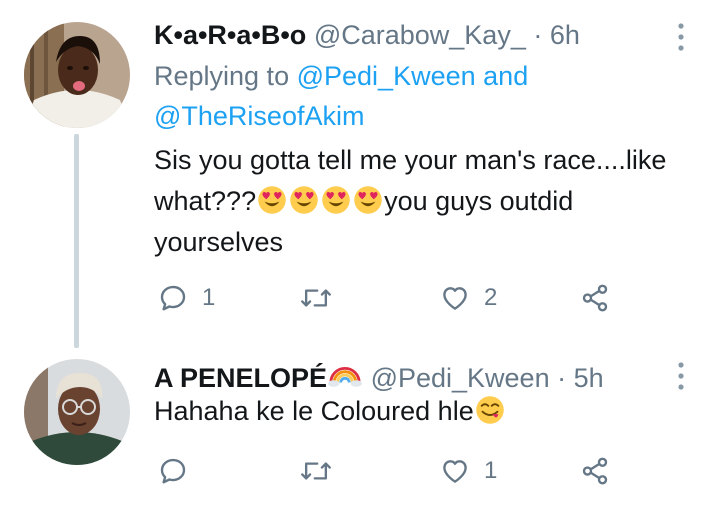 The width and height of the screenshot is (720, 510). I want to click on reply-count: 1, so click(209, 297).